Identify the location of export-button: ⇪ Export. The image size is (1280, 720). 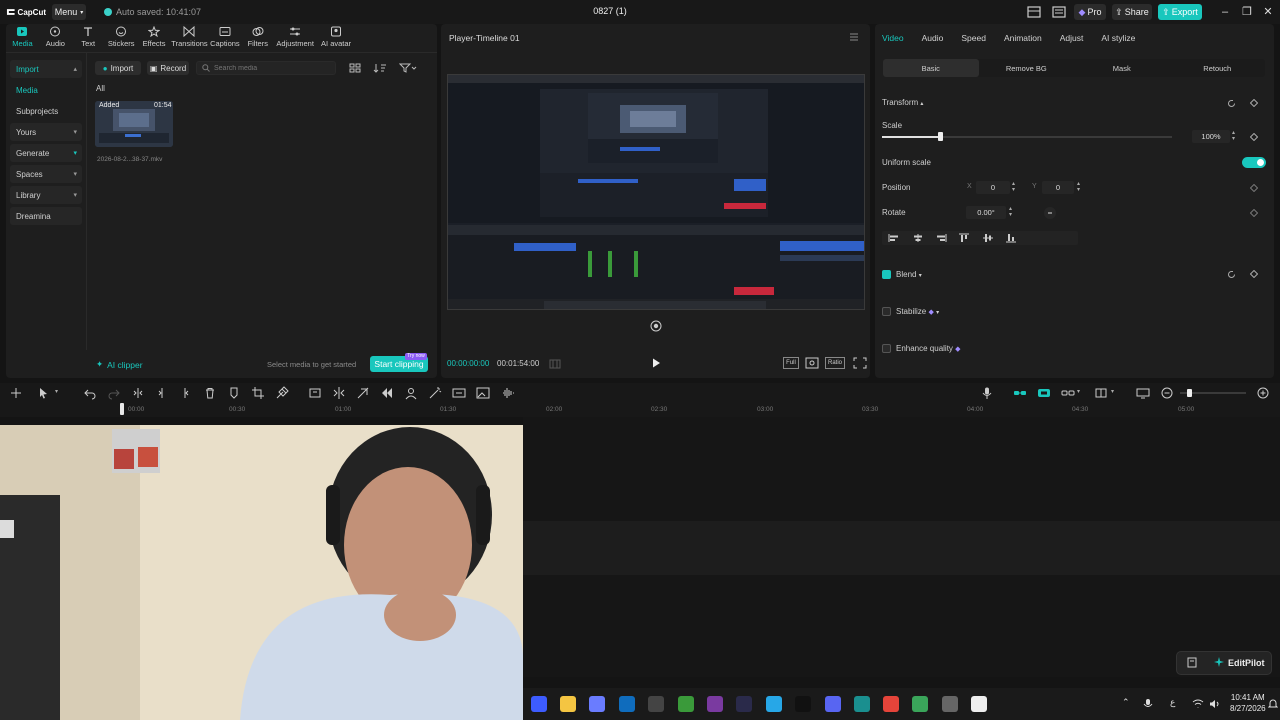
(1180, 12).